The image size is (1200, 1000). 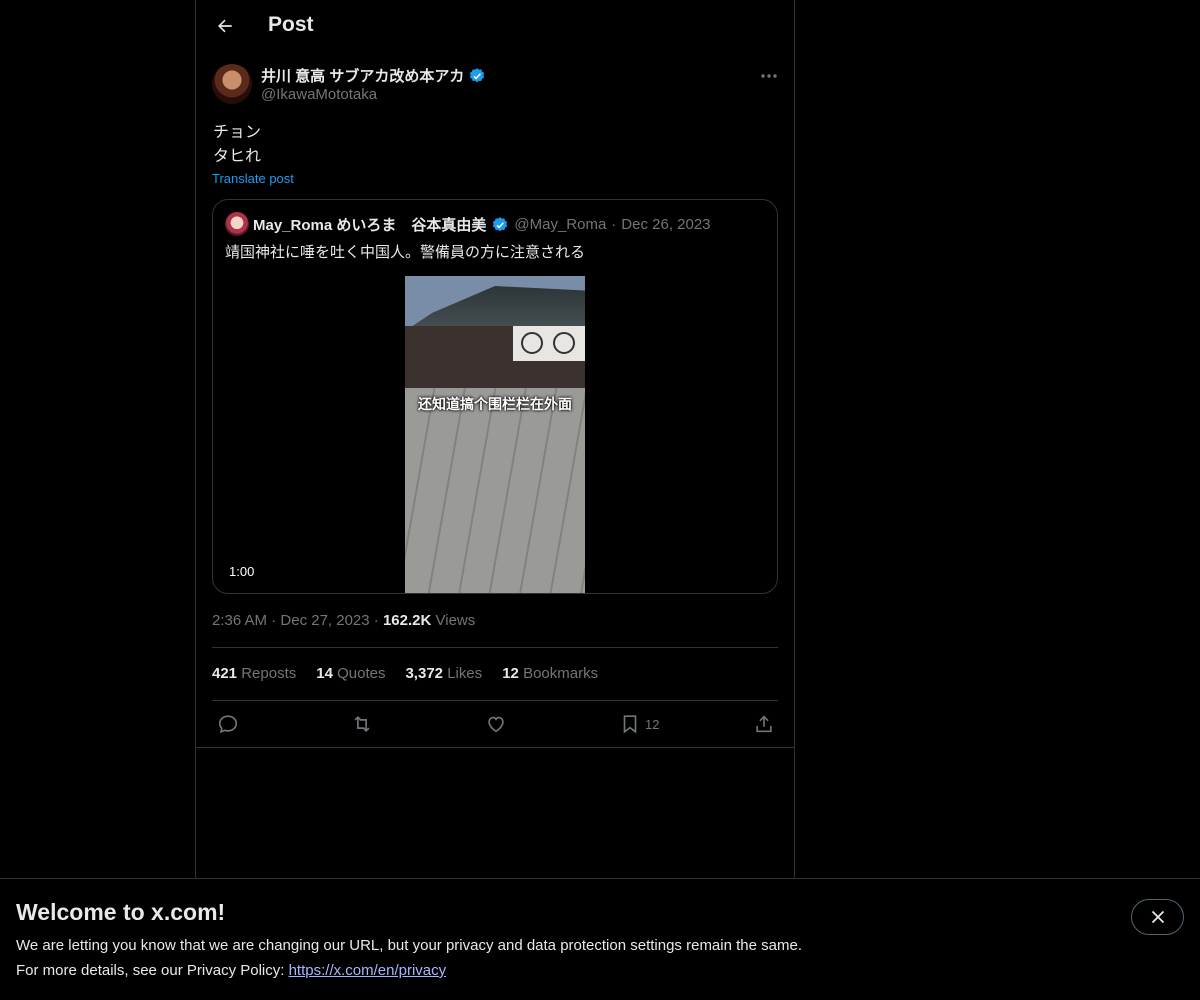 What do you see at coordinates (549, 343) in the screenshot?
I see `video-frame-curtain` at bounding box center [549, 343].